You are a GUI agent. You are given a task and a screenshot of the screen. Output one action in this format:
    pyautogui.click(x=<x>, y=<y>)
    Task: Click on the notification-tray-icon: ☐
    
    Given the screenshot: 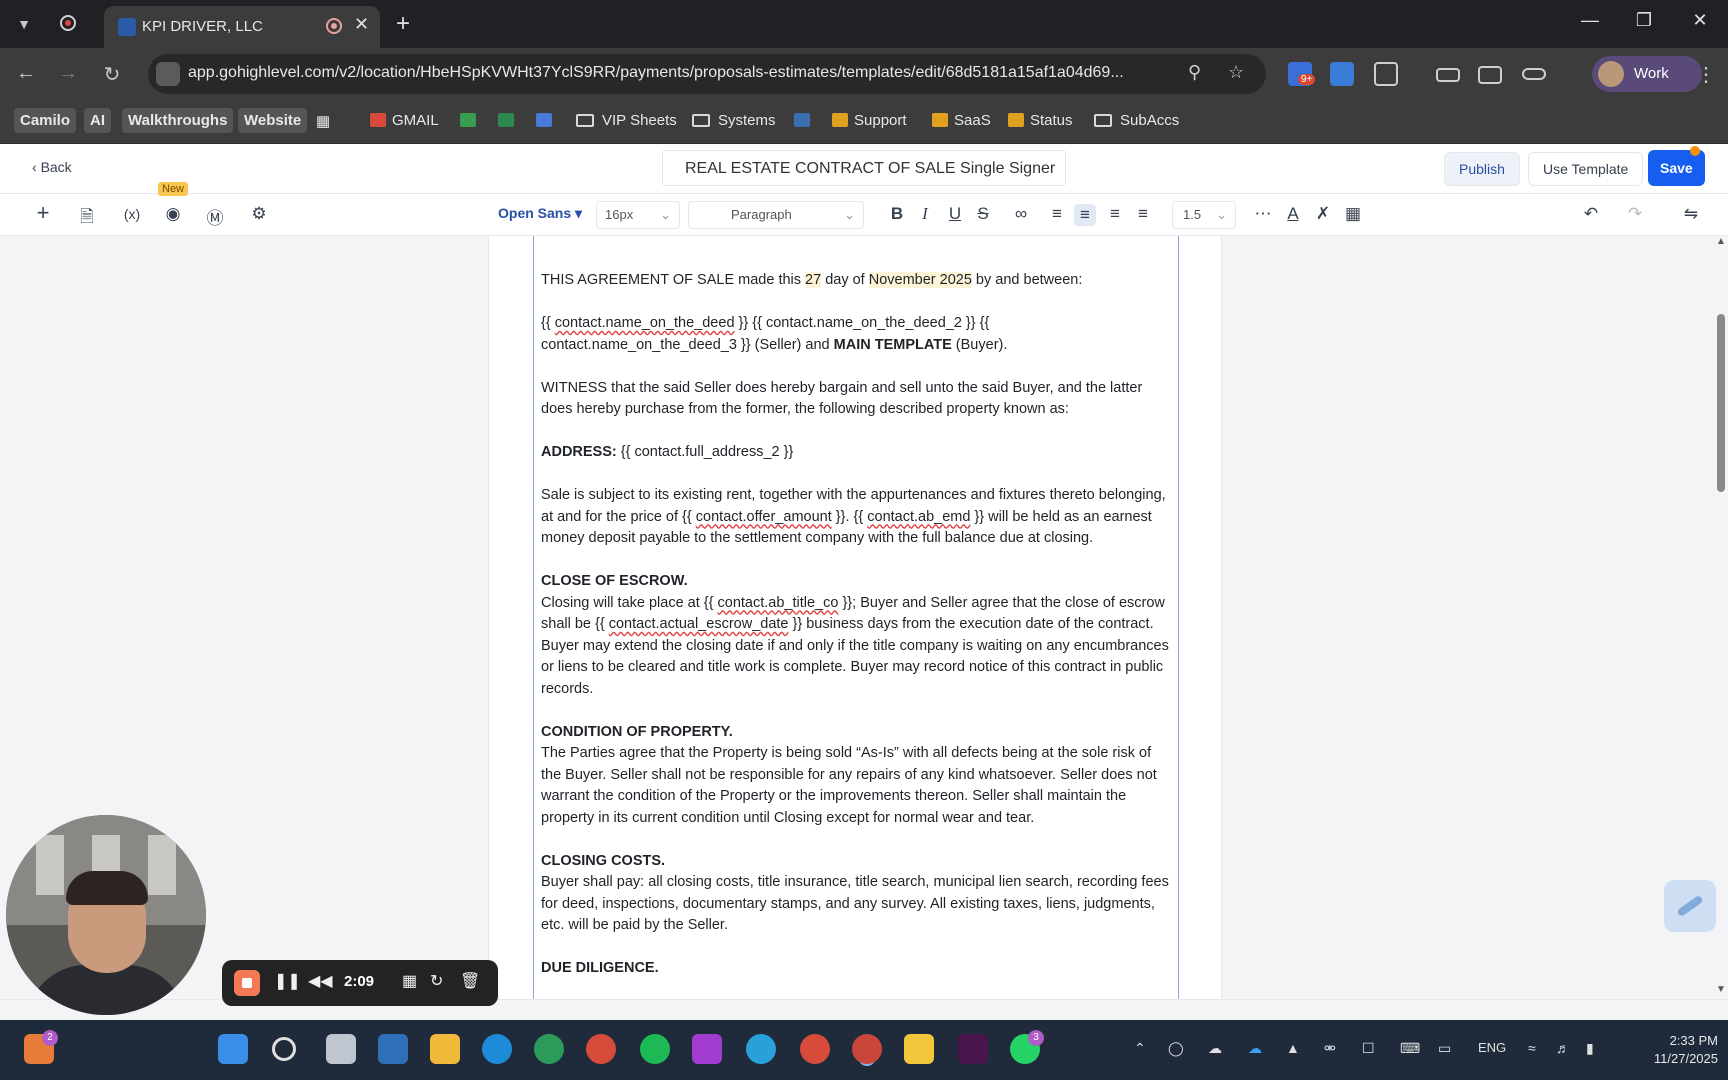 What is the action you would take?
    pyautogui.click(x=1368, y=1048)
    